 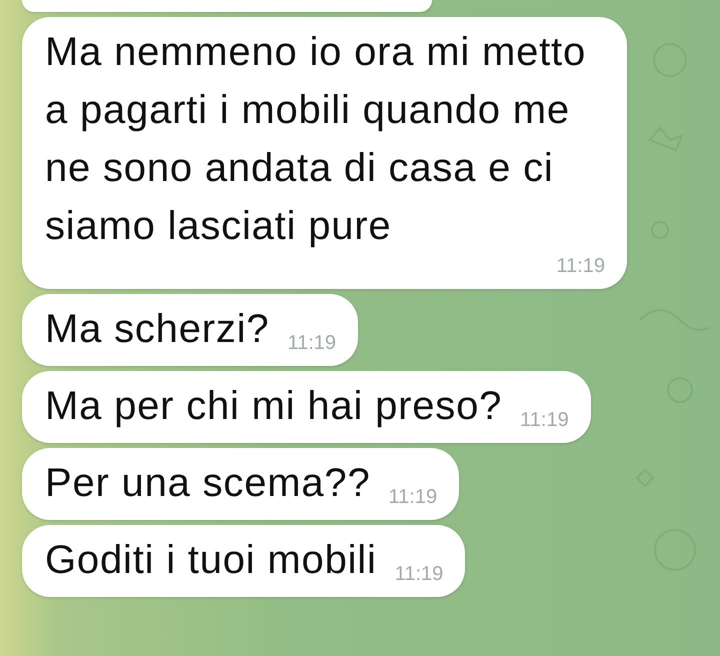 What do you see at coordinates (211, 560) in the screenshot?
I see `message-text: Goditi i tuoi mobili` at bounding box center [211, 560].